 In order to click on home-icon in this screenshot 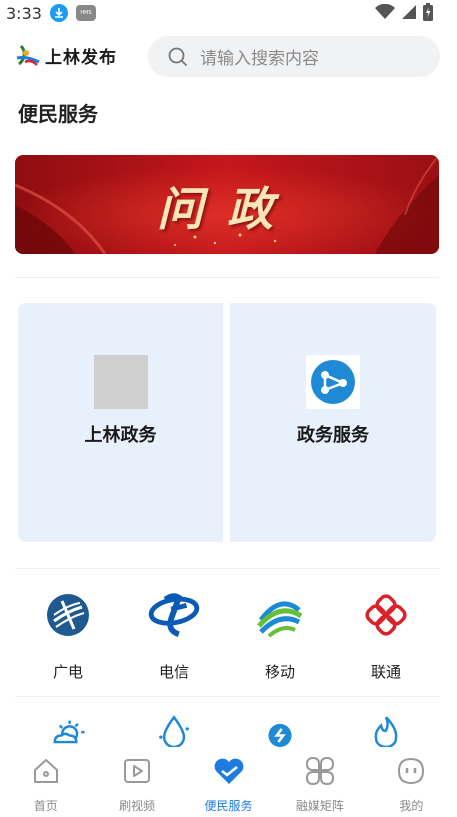, I will do `click(46, 771)`.